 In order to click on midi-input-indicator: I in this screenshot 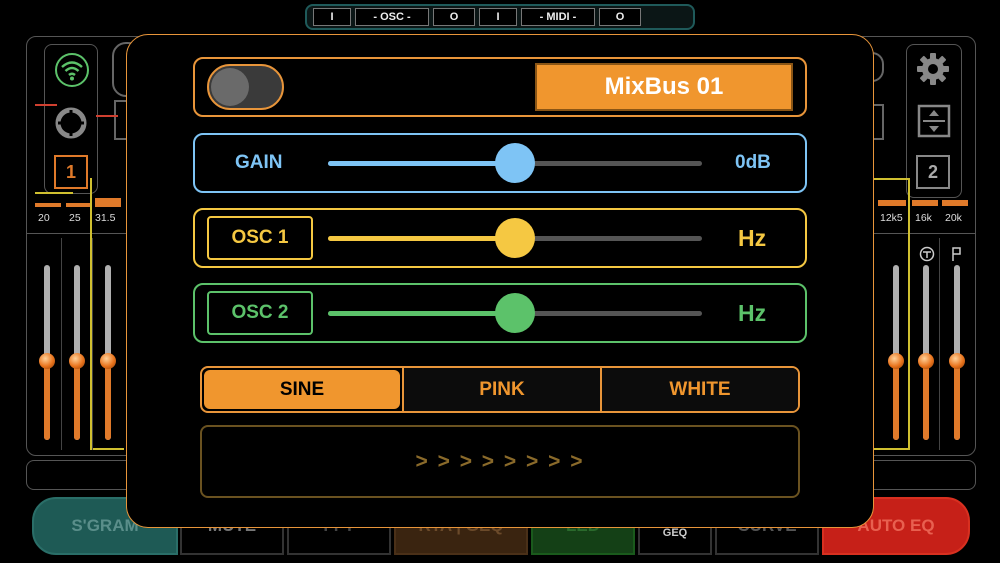, I will do `click(498, 17)`.